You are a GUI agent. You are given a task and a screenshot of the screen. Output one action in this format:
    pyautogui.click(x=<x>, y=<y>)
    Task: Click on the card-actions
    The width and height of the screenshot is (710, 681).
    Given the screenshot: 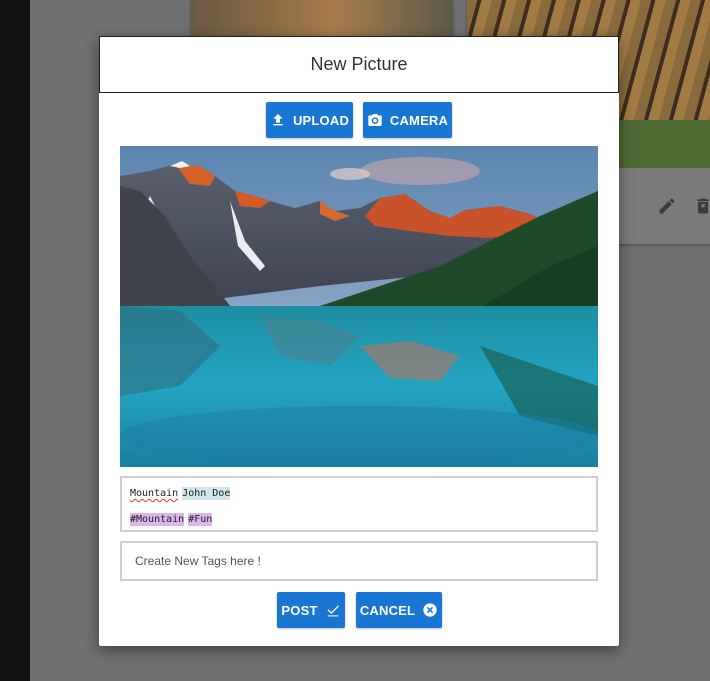 What is the action you would take?
    pyautogui.click(x=683, y=206)
    